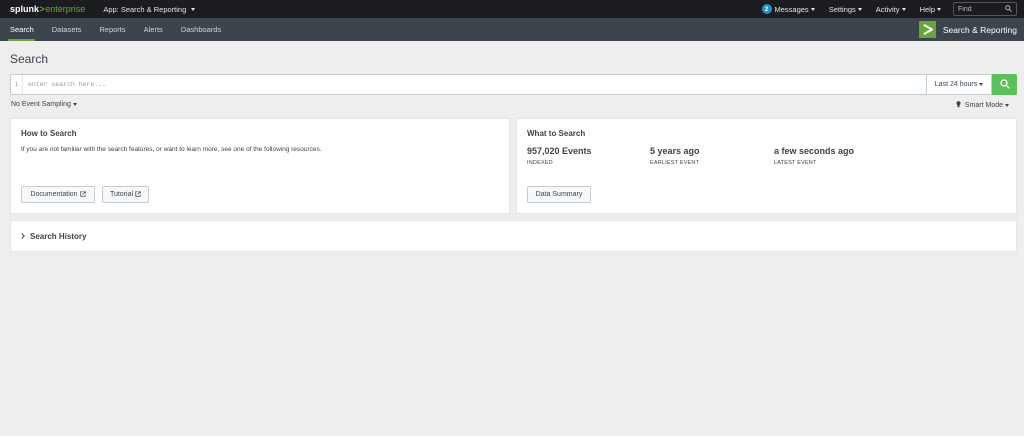  I want to click on stat-label: INDEXED, so click(540, 163).